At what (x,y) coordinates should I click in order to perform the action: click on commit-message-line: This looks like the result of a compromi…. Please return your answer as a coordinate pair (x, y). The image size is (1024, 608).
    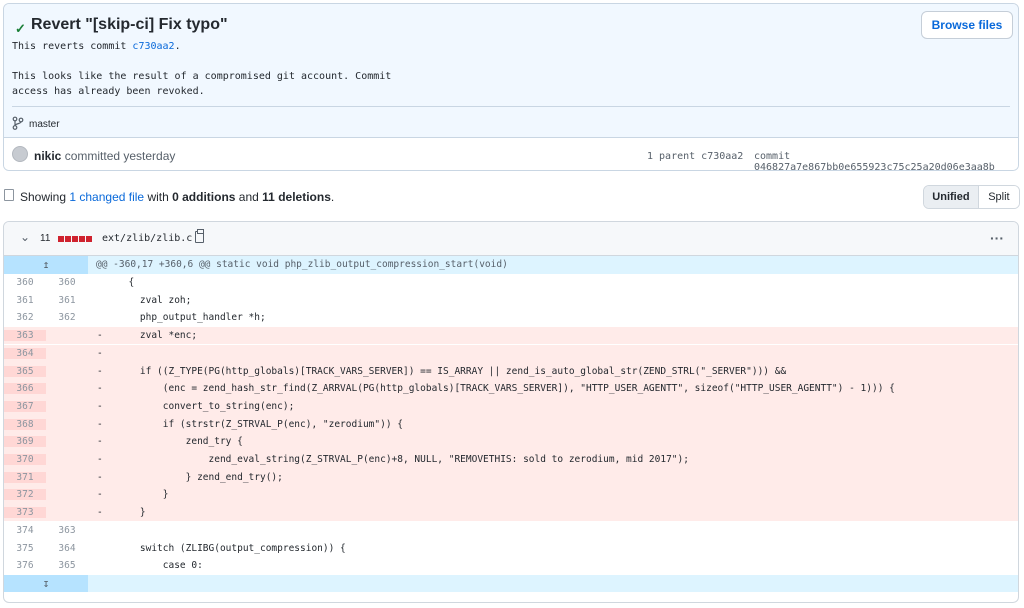
    Looking at the image, I should click on (202, 76).